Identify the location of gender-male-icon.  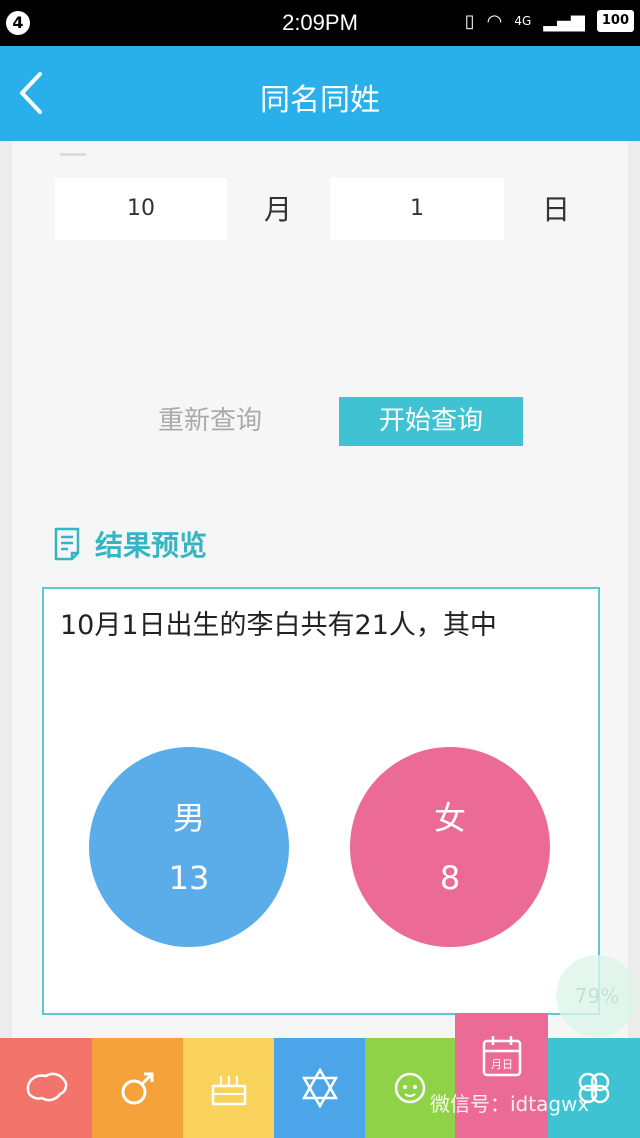
(137, 1088).